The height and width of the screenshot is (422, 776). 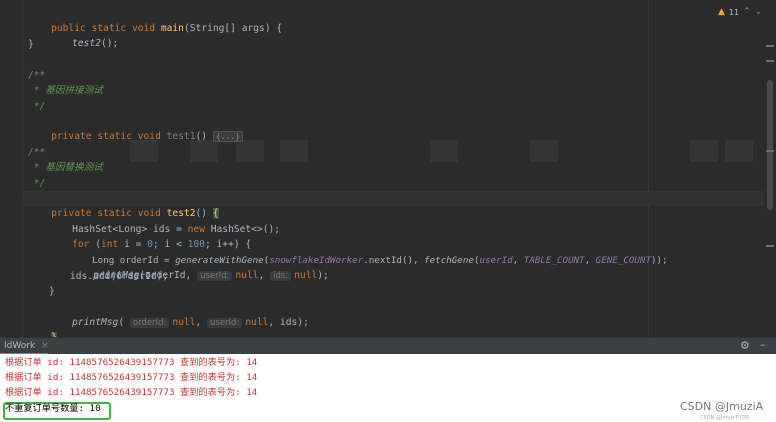 I want to click on minimize-icon: –, so click(x=763, y=344).